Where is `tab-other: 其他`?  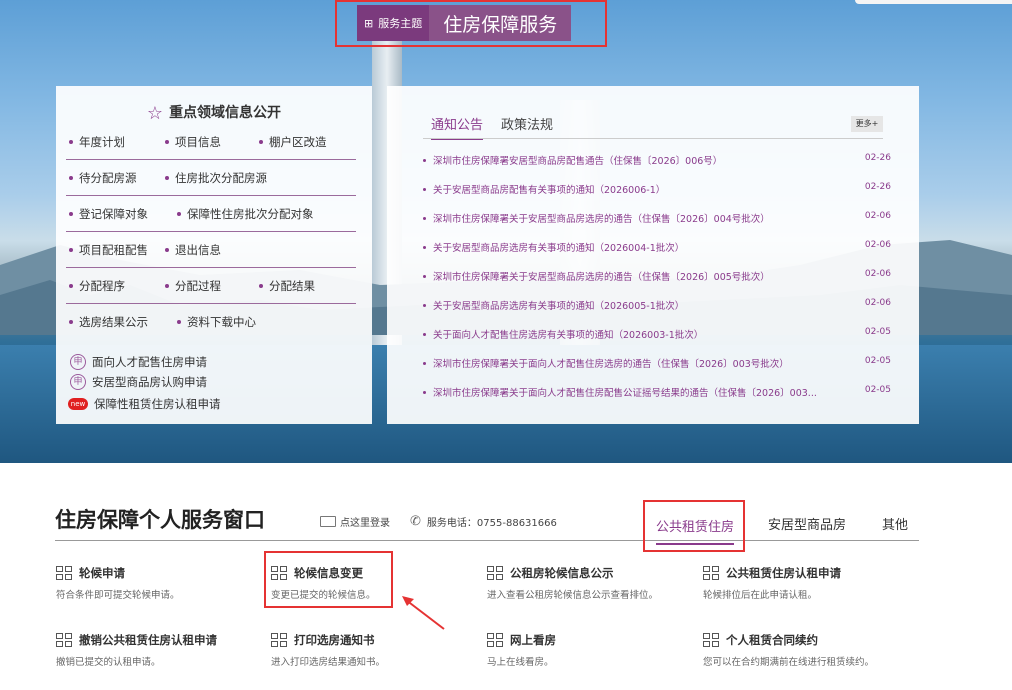 tab-other: 其他 is located at coordinates (895, 523).